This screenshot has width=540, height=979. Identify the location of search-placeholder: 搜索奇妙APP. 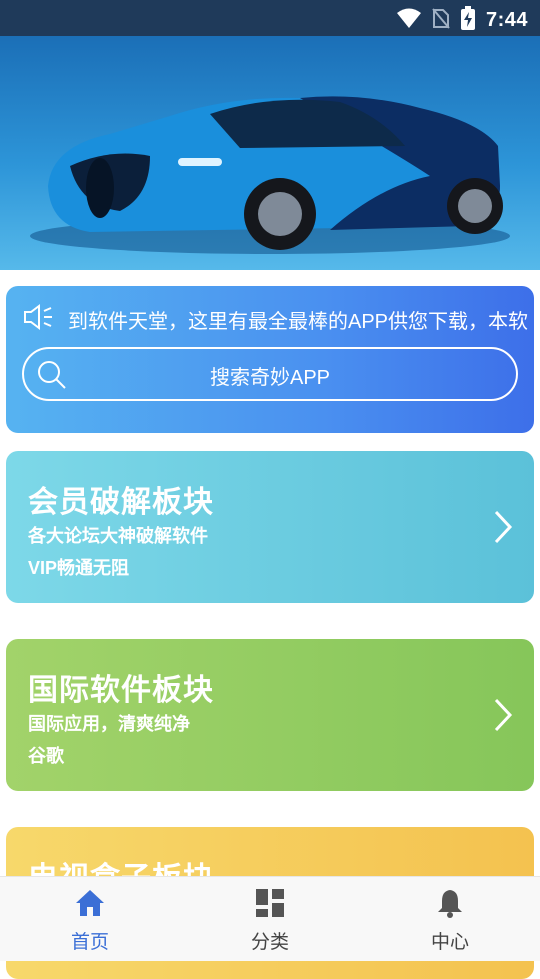
(270, 378).